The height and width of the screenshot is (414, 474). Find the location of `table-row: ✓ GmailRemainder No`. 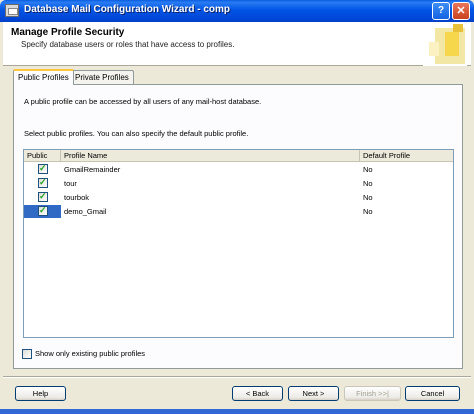

table-row: ✓ GmailRemainder No is located at coordinates (238, 169).